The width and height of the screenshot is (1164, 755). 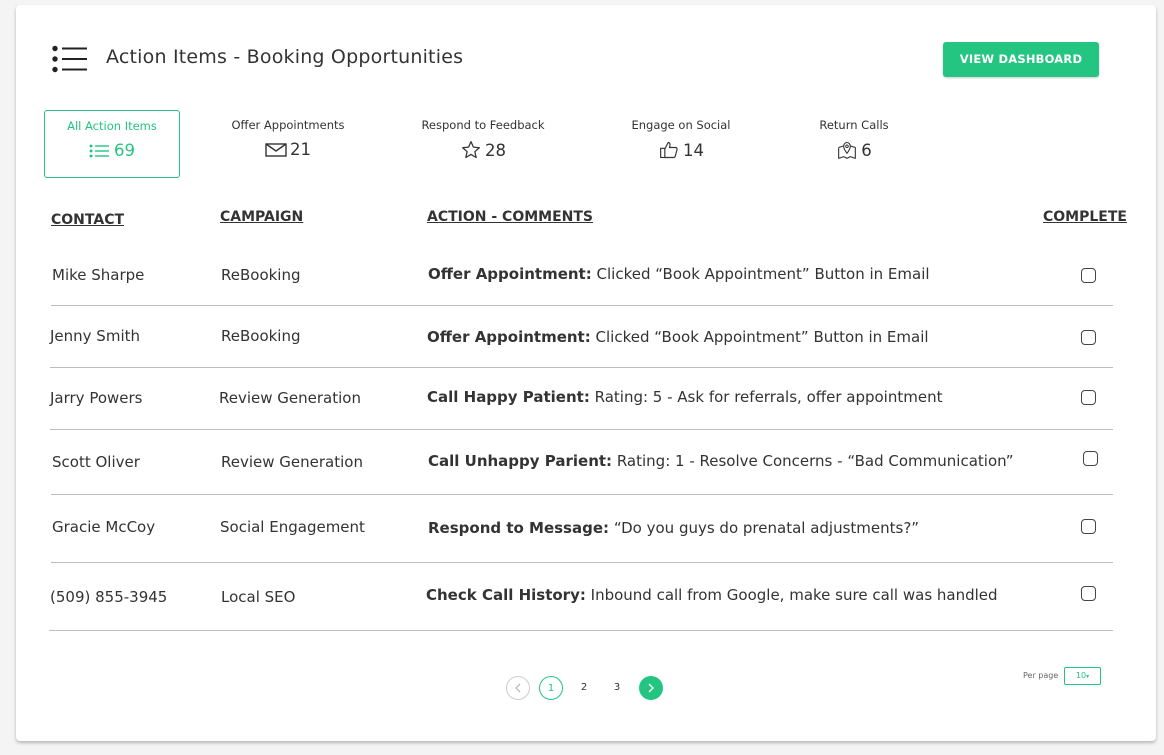 I want to click on stat-label: Engage on Social, so click(x=681, y=125).